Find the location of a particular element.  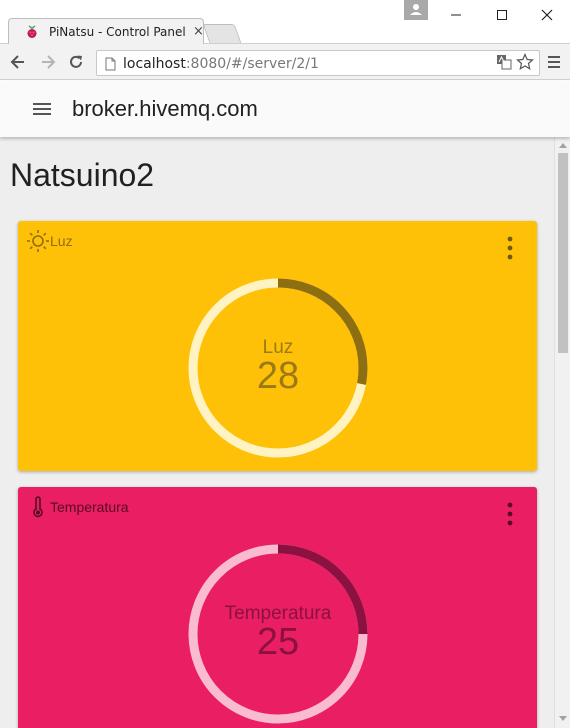

browser-navbar: localhost:8080/#/server/2/1 is located at coordinates (285, 62).